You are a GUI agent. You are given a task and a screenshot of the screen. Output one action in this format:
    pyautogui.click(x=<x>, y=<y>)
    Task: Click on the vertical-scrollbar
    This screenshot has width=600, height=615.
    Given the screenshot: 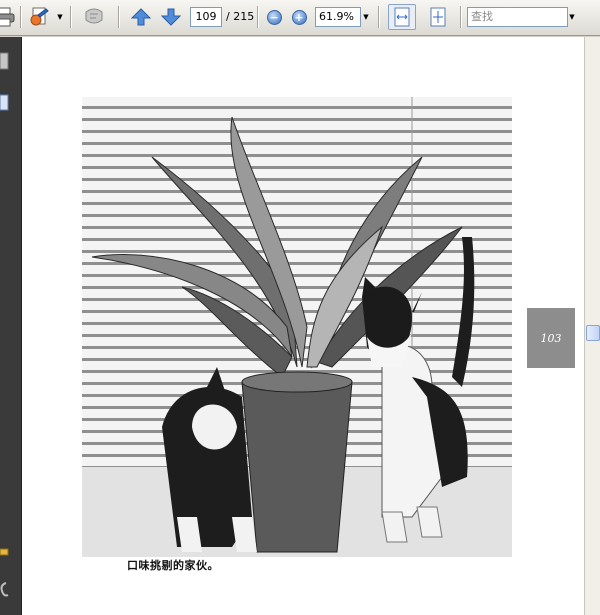 What is the action you would take?
    pyautogui.click(x=592, y=326)
    